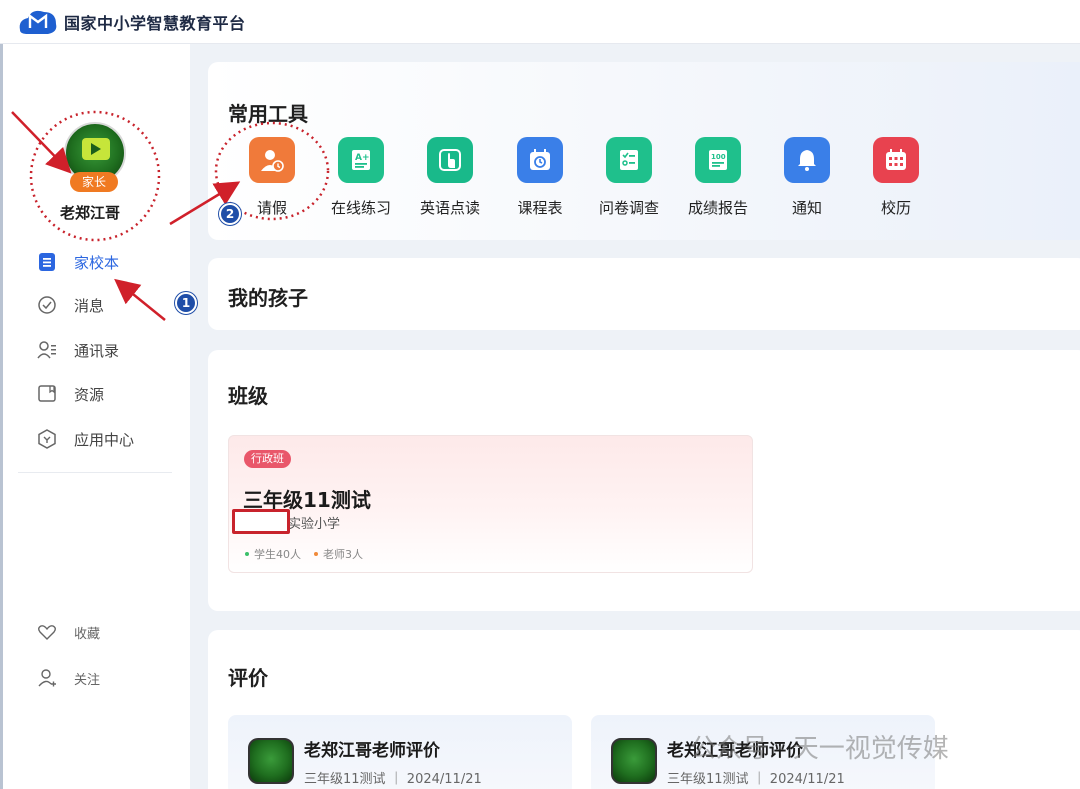  What do you see at coordinates (47, 678) in the screenshot?
I see `person-follow-icon` at bounding box center [47, 678].